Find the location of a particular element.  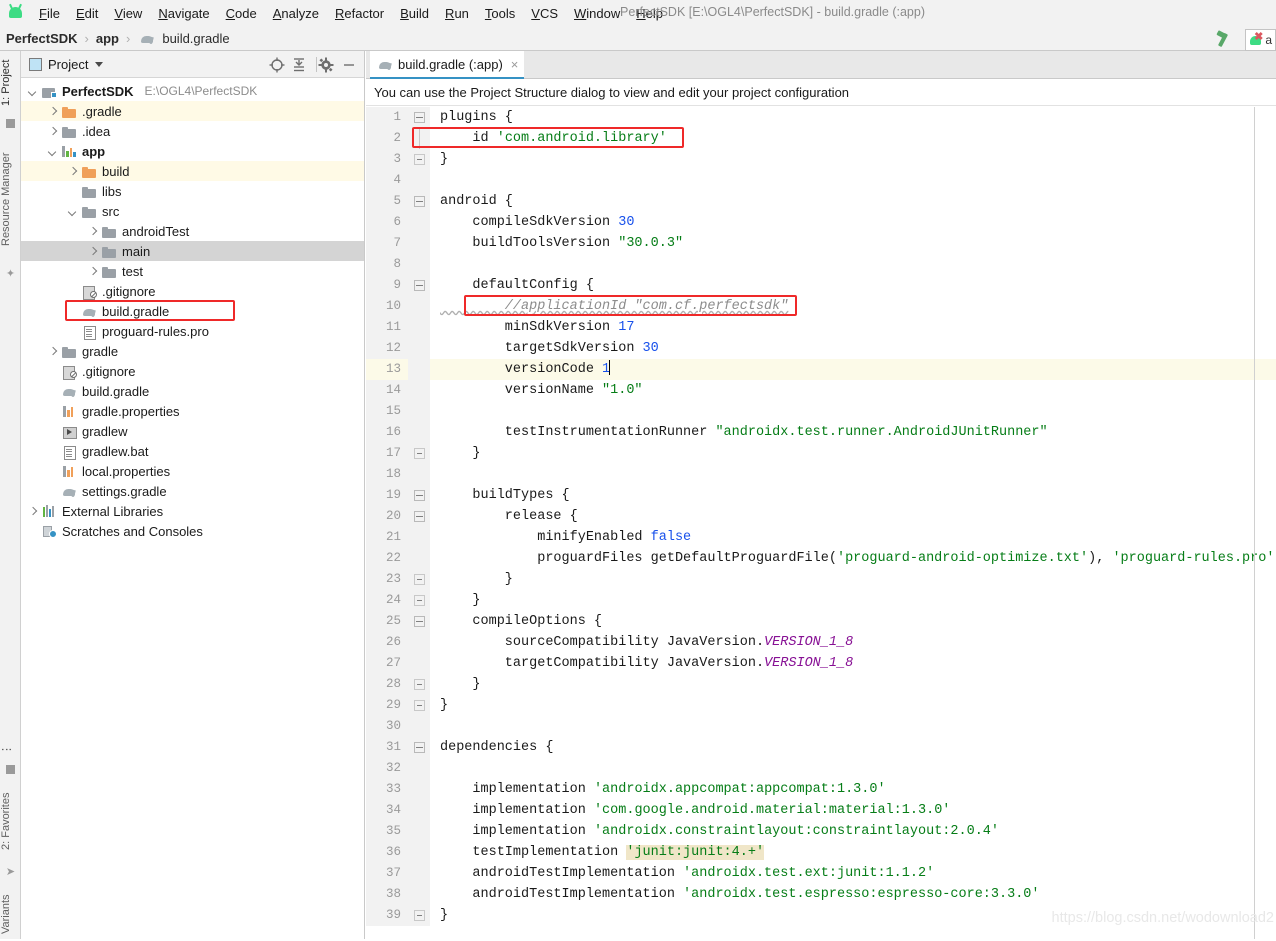

code-line: 29} is located at coordinates (821, 705).